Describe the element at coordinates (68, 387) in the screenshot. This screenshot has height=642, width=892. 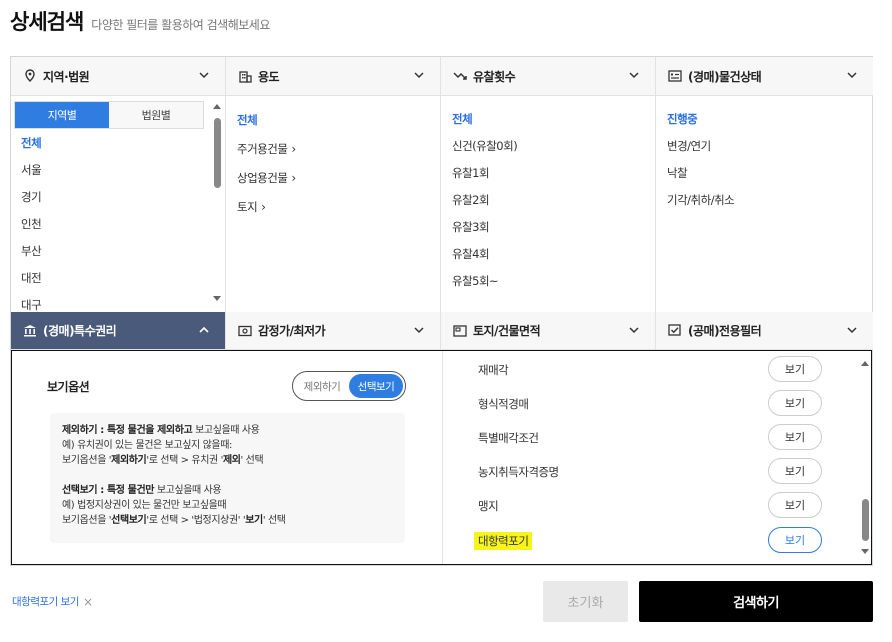
I see `view-option-label: 보기옵션` at that location.